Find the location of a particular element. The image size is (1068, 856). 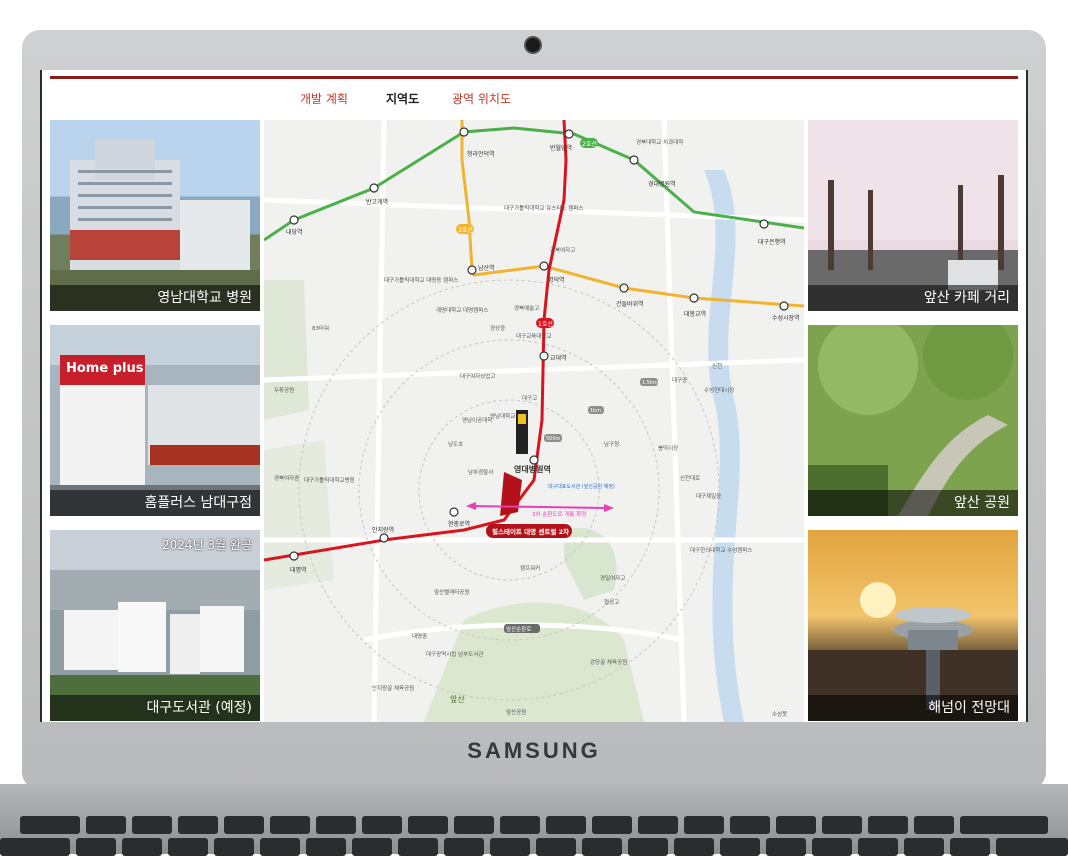

place-label: 대구가톨릭대학교병원 is located at coordinates (329, 480).